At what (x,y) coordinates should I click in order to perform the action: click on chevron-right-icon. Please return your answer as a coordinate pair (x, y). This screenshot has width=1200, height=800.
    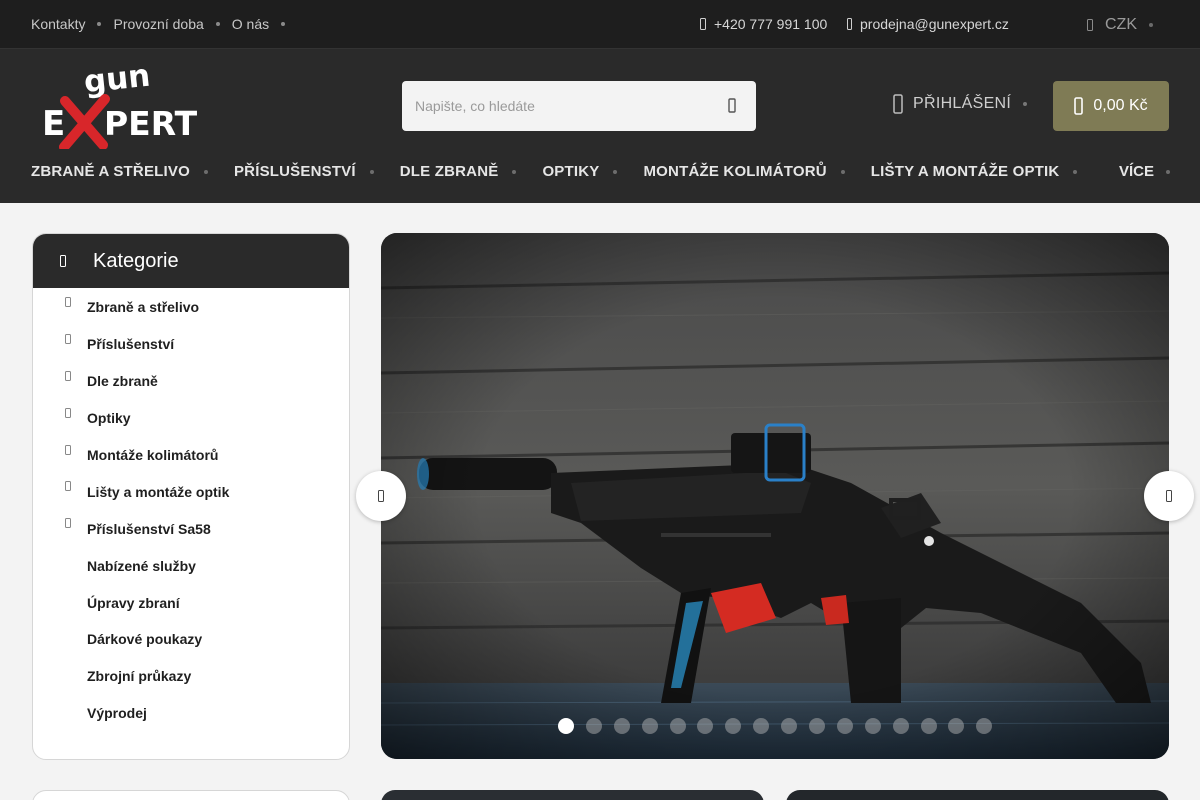
    Looking at the image, I should click on (1169, 496).